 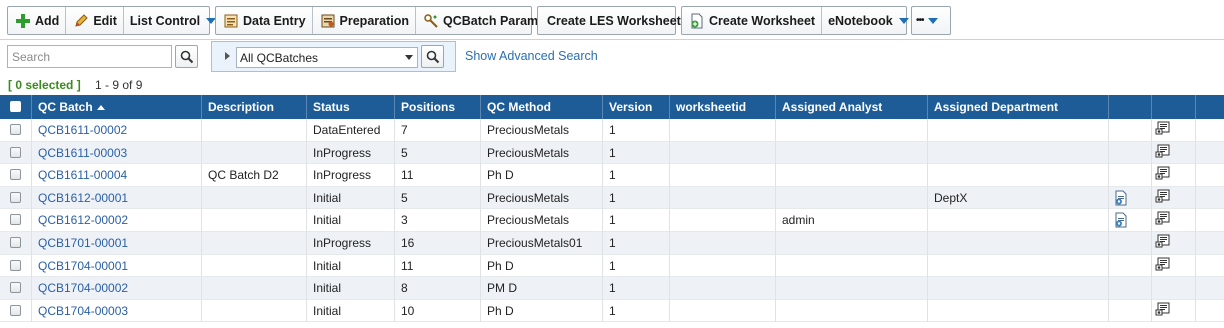 I want to click on select-all-checkbox, so click(x=15, y=106).